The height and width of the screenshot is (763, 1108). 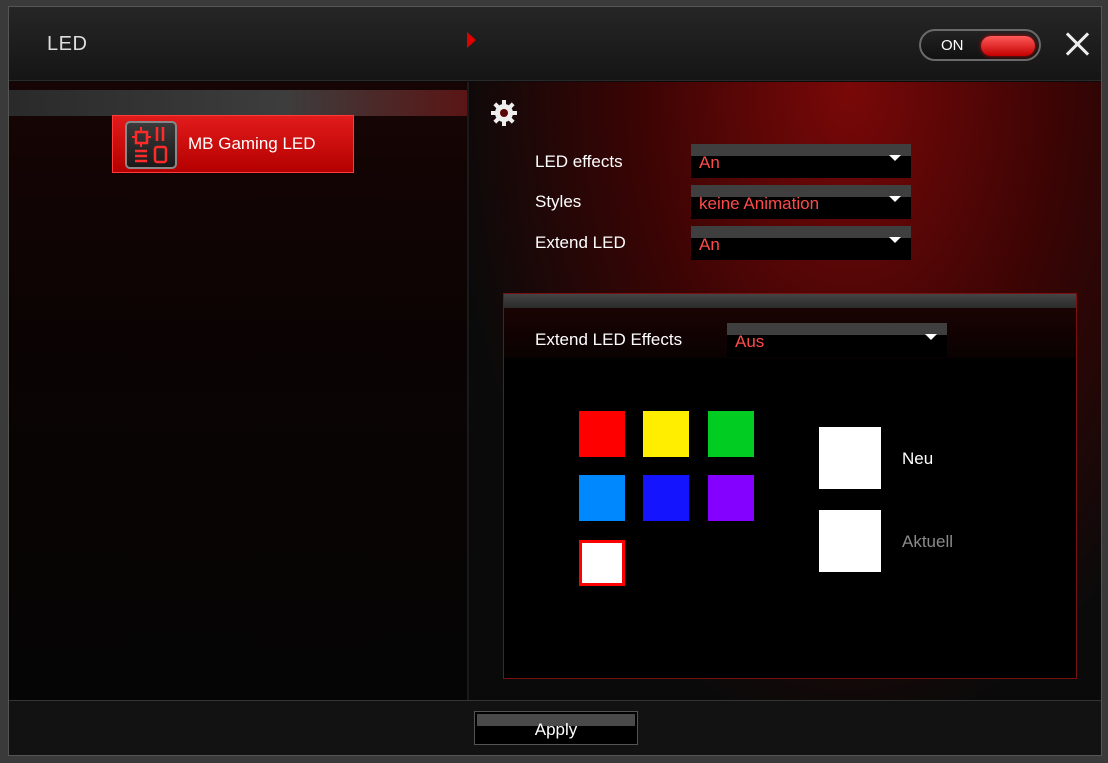 I want to click on color-swatch-blue, so click(x=666, y=498).